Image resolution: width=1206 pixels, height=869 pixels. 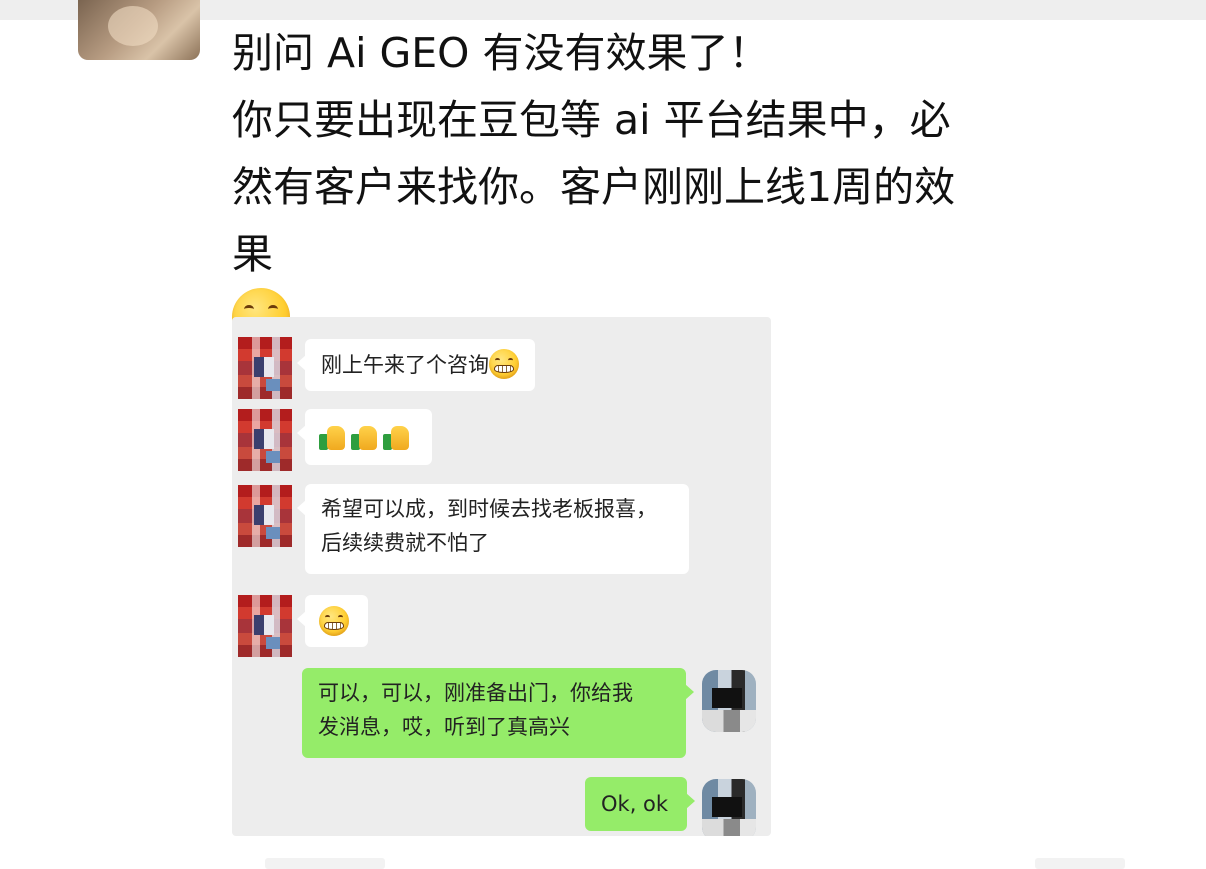 I want to click on message-text: Ok, ok, so click(x=635, y=804).